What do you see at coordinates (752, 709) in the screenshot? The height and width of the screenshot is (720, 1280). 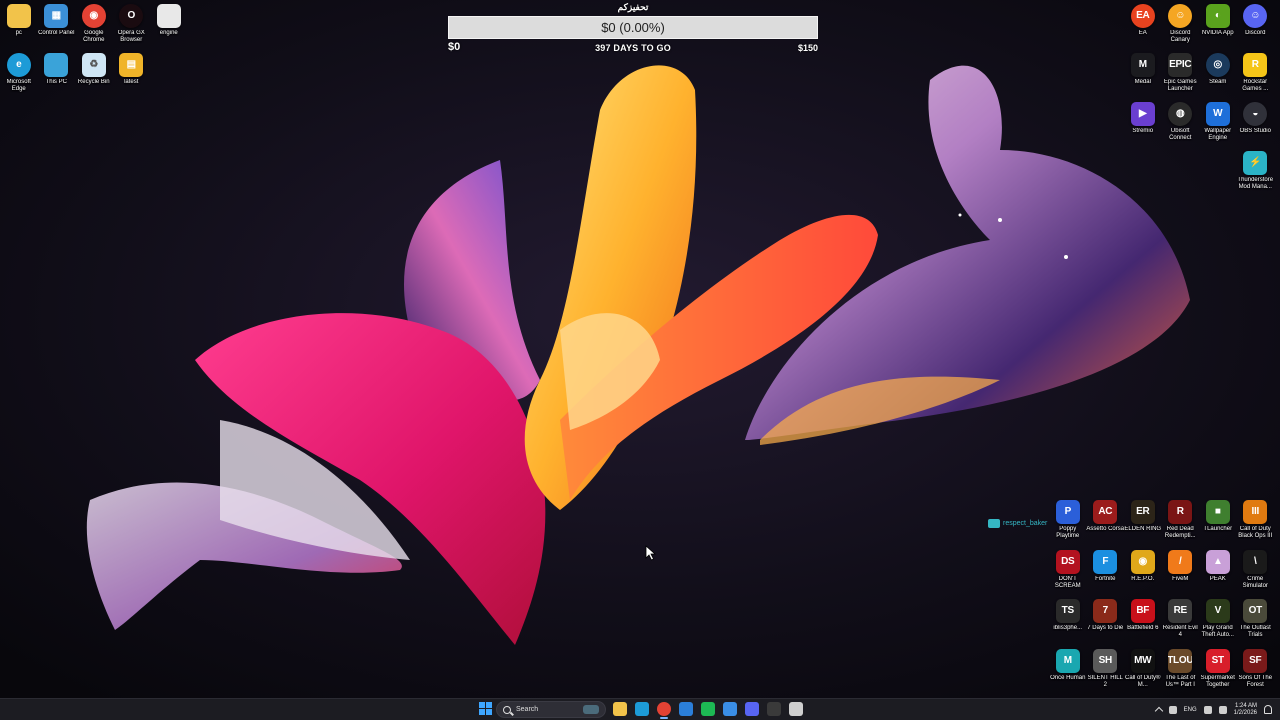 I see `discord-icon` at bounding box center [752, 709].